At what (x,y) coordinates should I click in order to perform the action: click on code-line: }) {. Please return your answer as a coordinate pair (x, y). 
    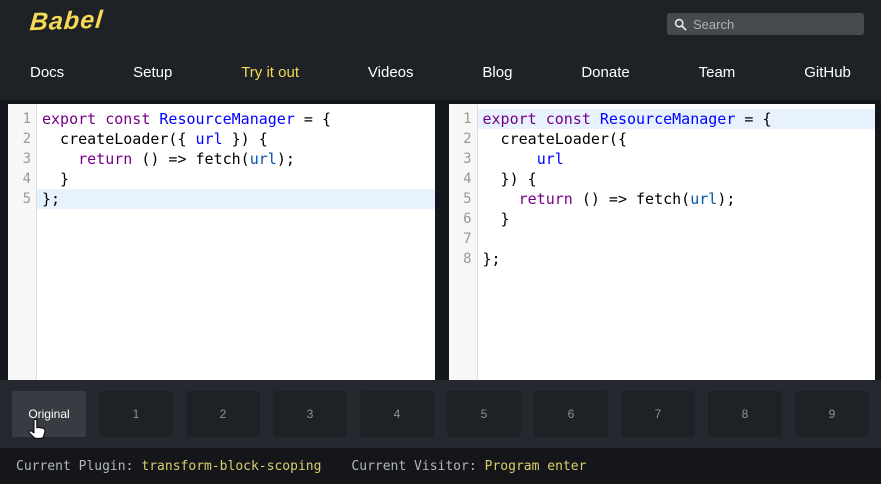
    Looking at the image, I should click on (677, 179).